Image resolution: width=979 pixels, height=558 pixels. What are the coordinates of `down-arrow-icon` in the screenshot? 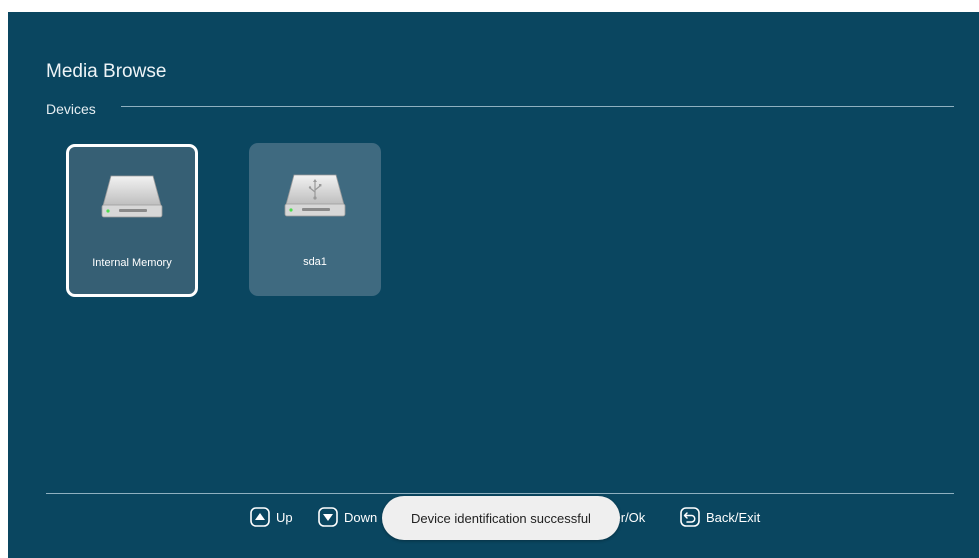 It's located at (328, 517).